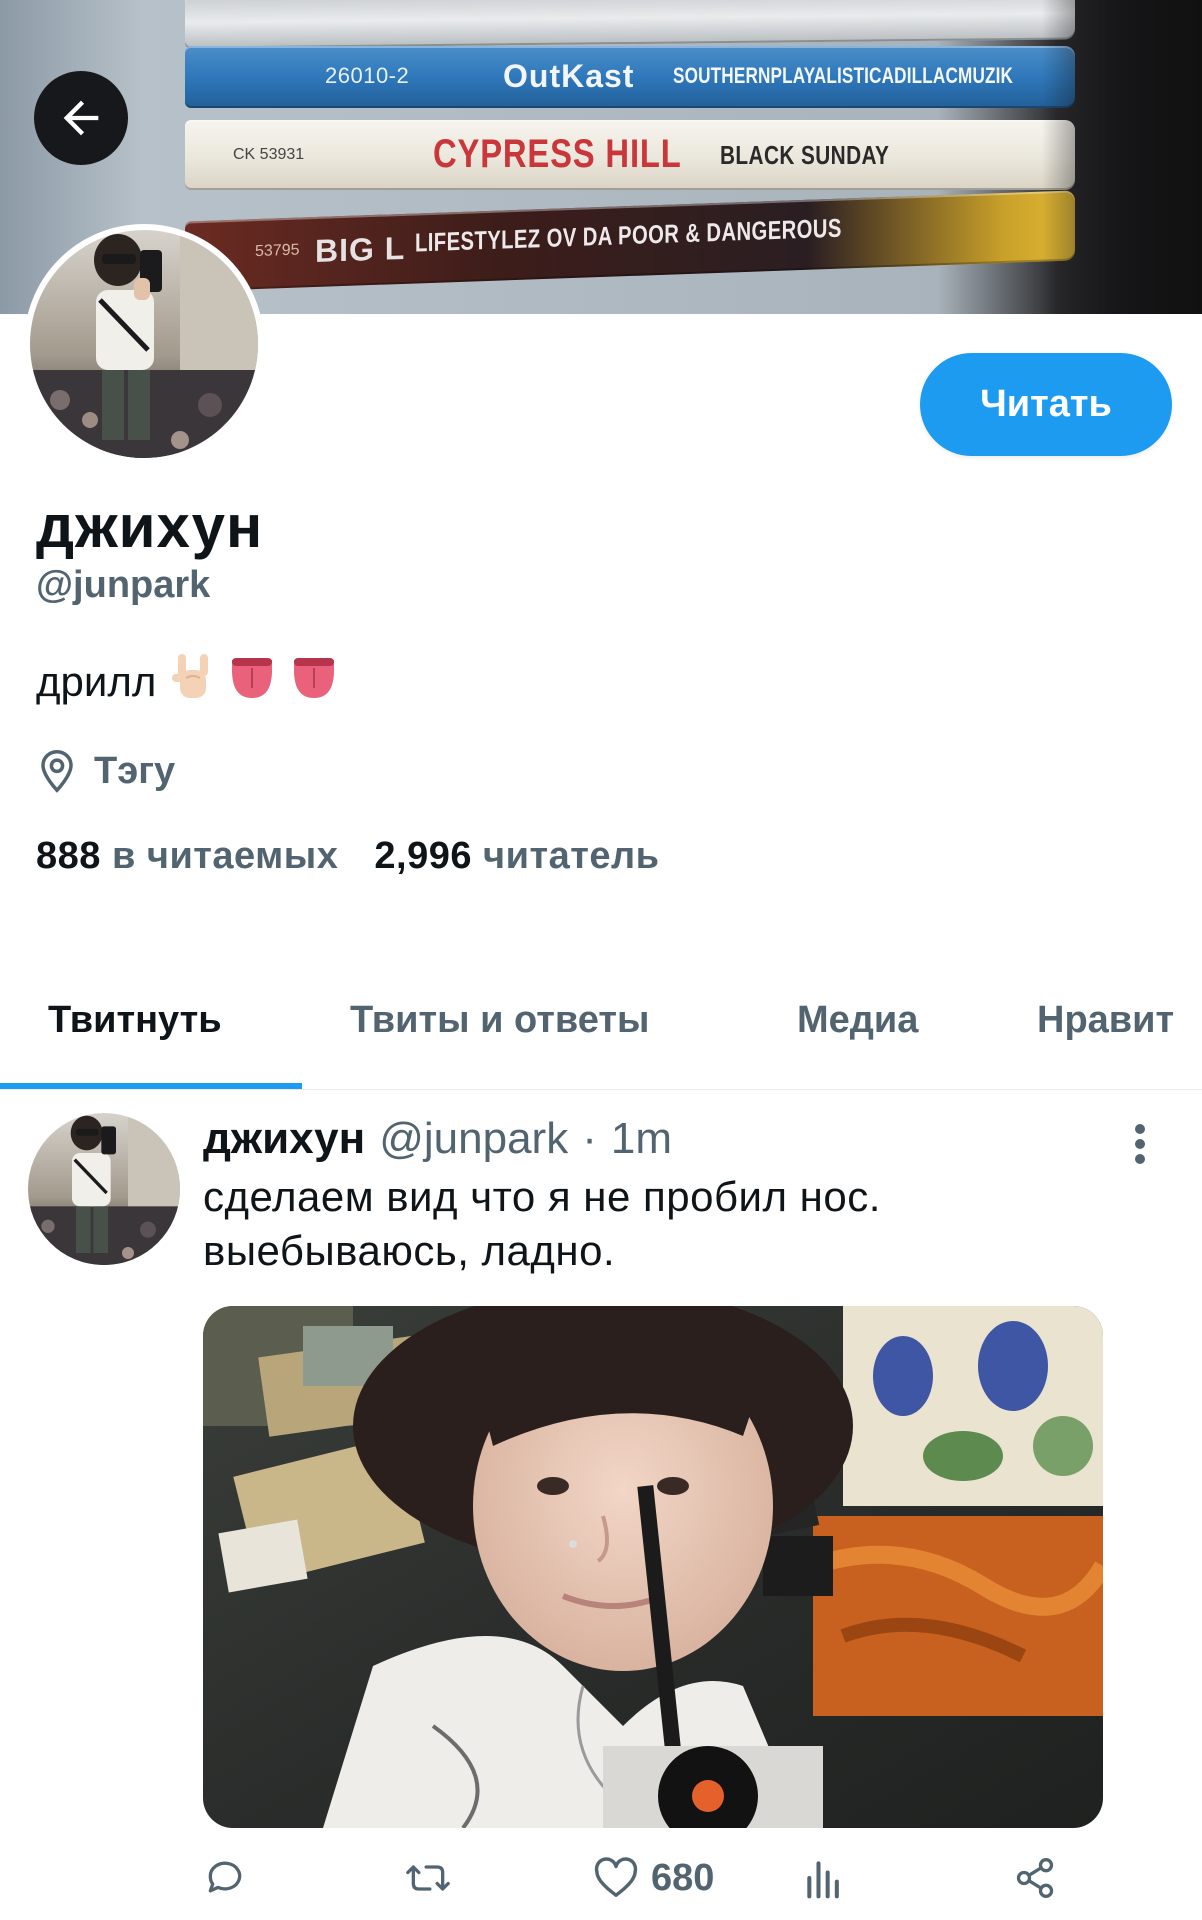 The width and height of the screenshot is (1202, 1920). Describe the element at coordinates (542, 1196) in the screenshot. I see `tweet-text-line: сделаем вид что я не пробил нос.` at that location.